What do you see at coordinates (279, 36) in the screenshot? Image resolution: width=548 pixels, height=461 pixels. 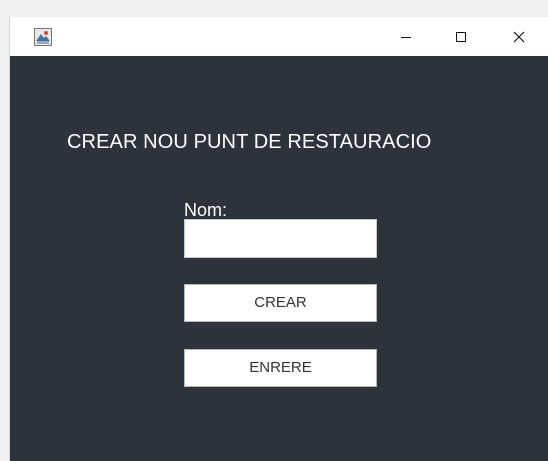 I see `title-bar` at bounding box center [279, 36].